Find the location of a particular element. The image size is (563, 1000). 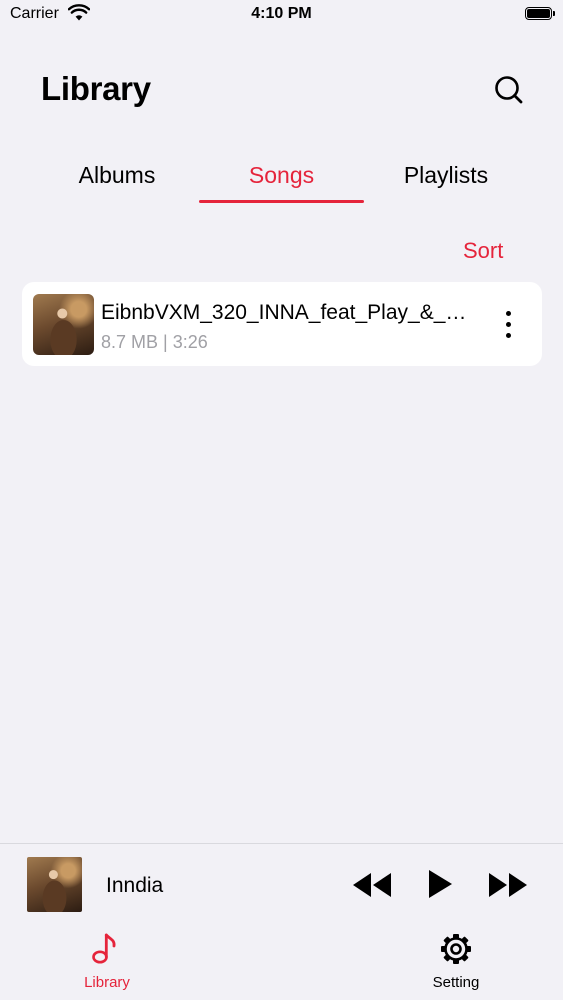

tab-albums: Albums is located at coordinates (117, 175).